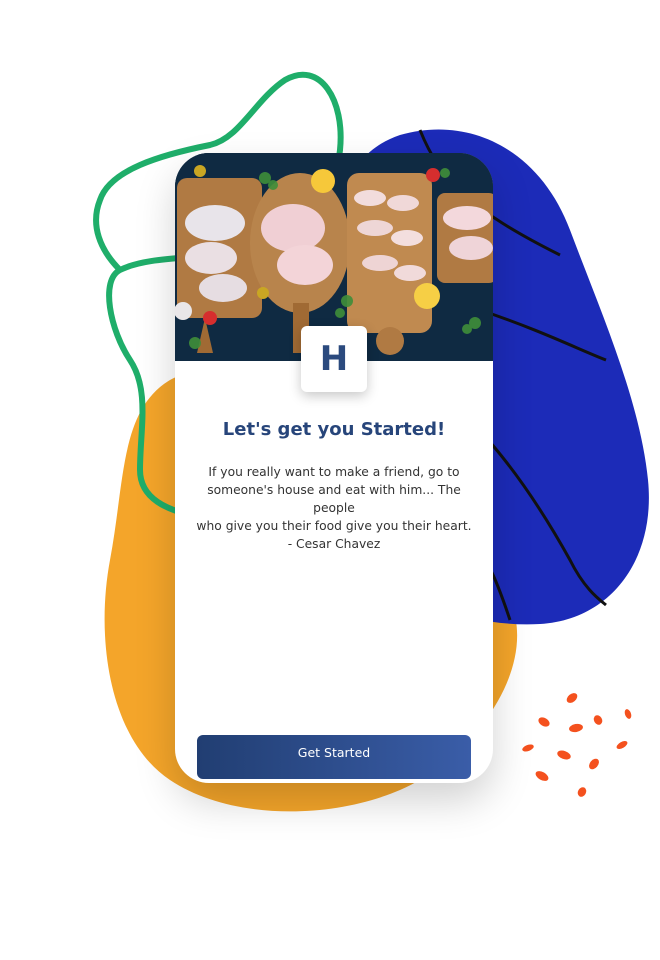 This screenshot has width=660, height=960. Describe the element at coordinates (334, 544) in the screenshot. I see `quote-author: - Cesar Chavez` at that location.